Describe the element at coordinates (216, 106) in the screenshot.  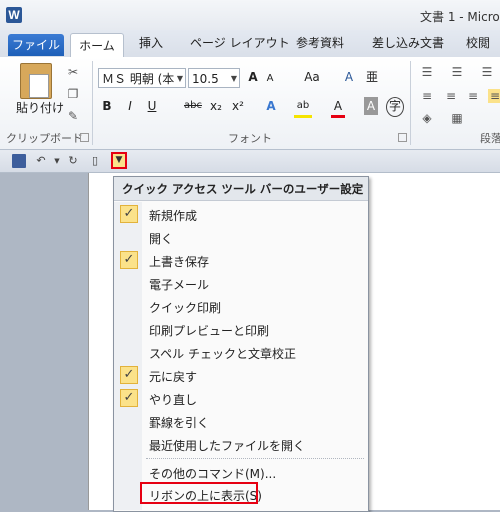
I see `subscript-button: x₂` at that location.